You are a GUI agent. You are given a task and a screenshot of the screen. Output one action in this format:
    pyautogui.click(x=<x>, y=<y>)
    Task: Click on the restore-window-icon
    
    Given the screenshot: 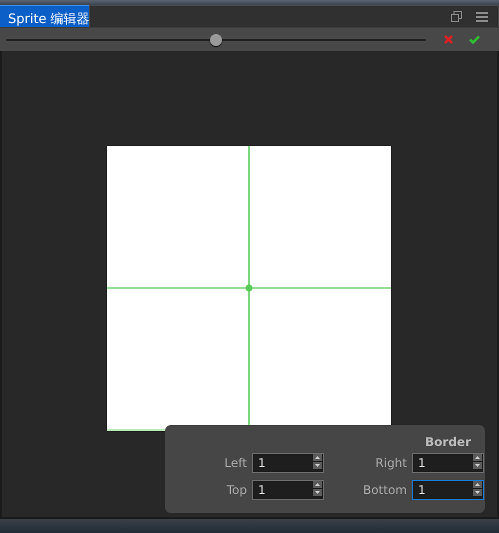 What is the action you would take?
    pyautogui.click(x=456, y=16)
    